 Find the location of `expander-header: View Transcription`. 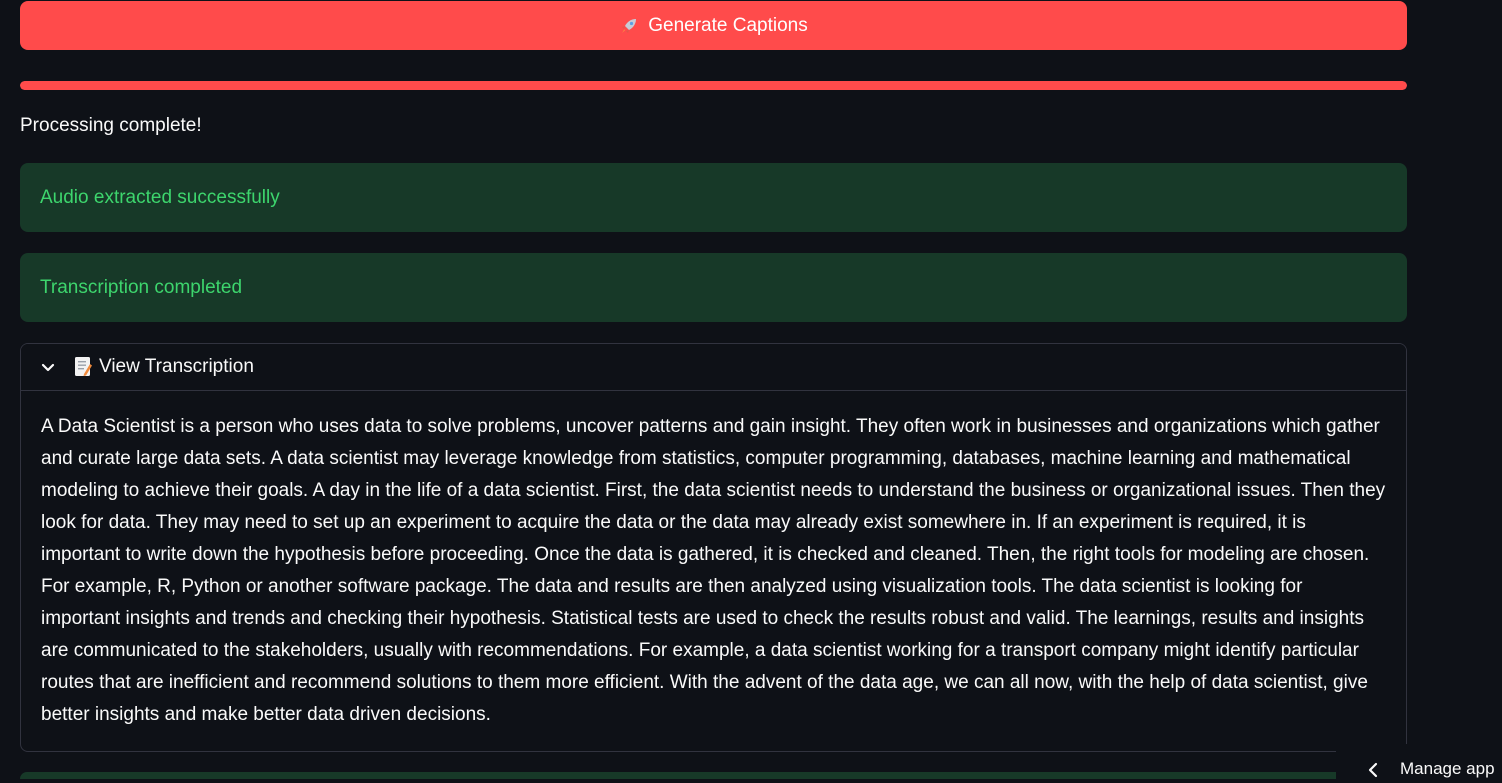

expander-header: View Transcription is located at coordinates (713, 367).